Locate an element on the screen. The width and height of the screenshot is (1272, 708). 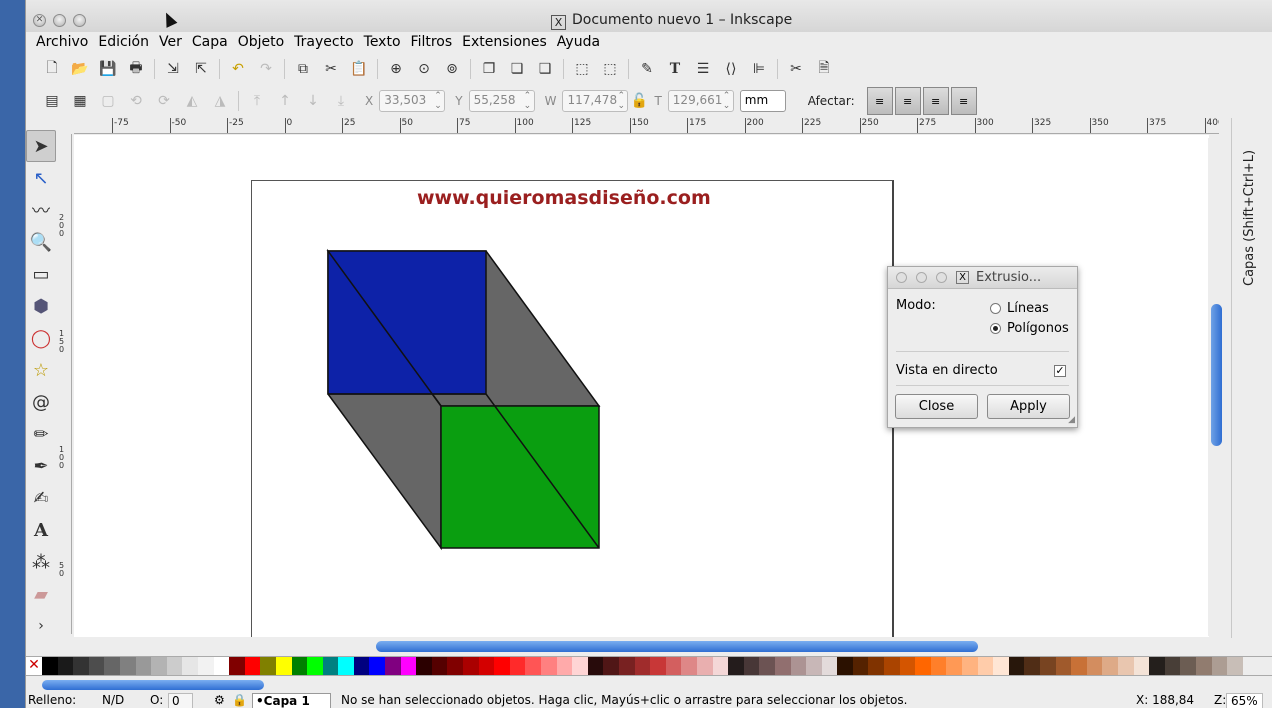
zoom-selection-icon: ⊕ is located at coordinates (396, 69).